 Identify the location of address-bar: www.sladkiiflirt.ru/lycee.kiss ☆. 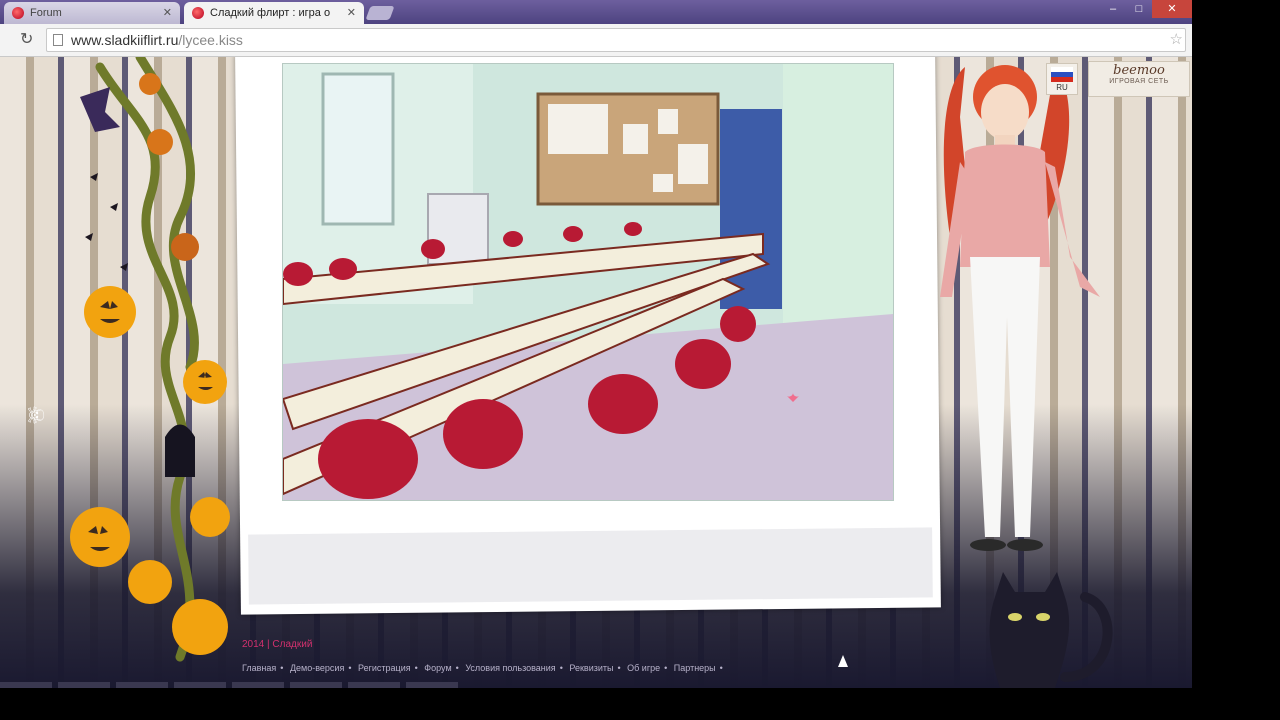
(616, 40).